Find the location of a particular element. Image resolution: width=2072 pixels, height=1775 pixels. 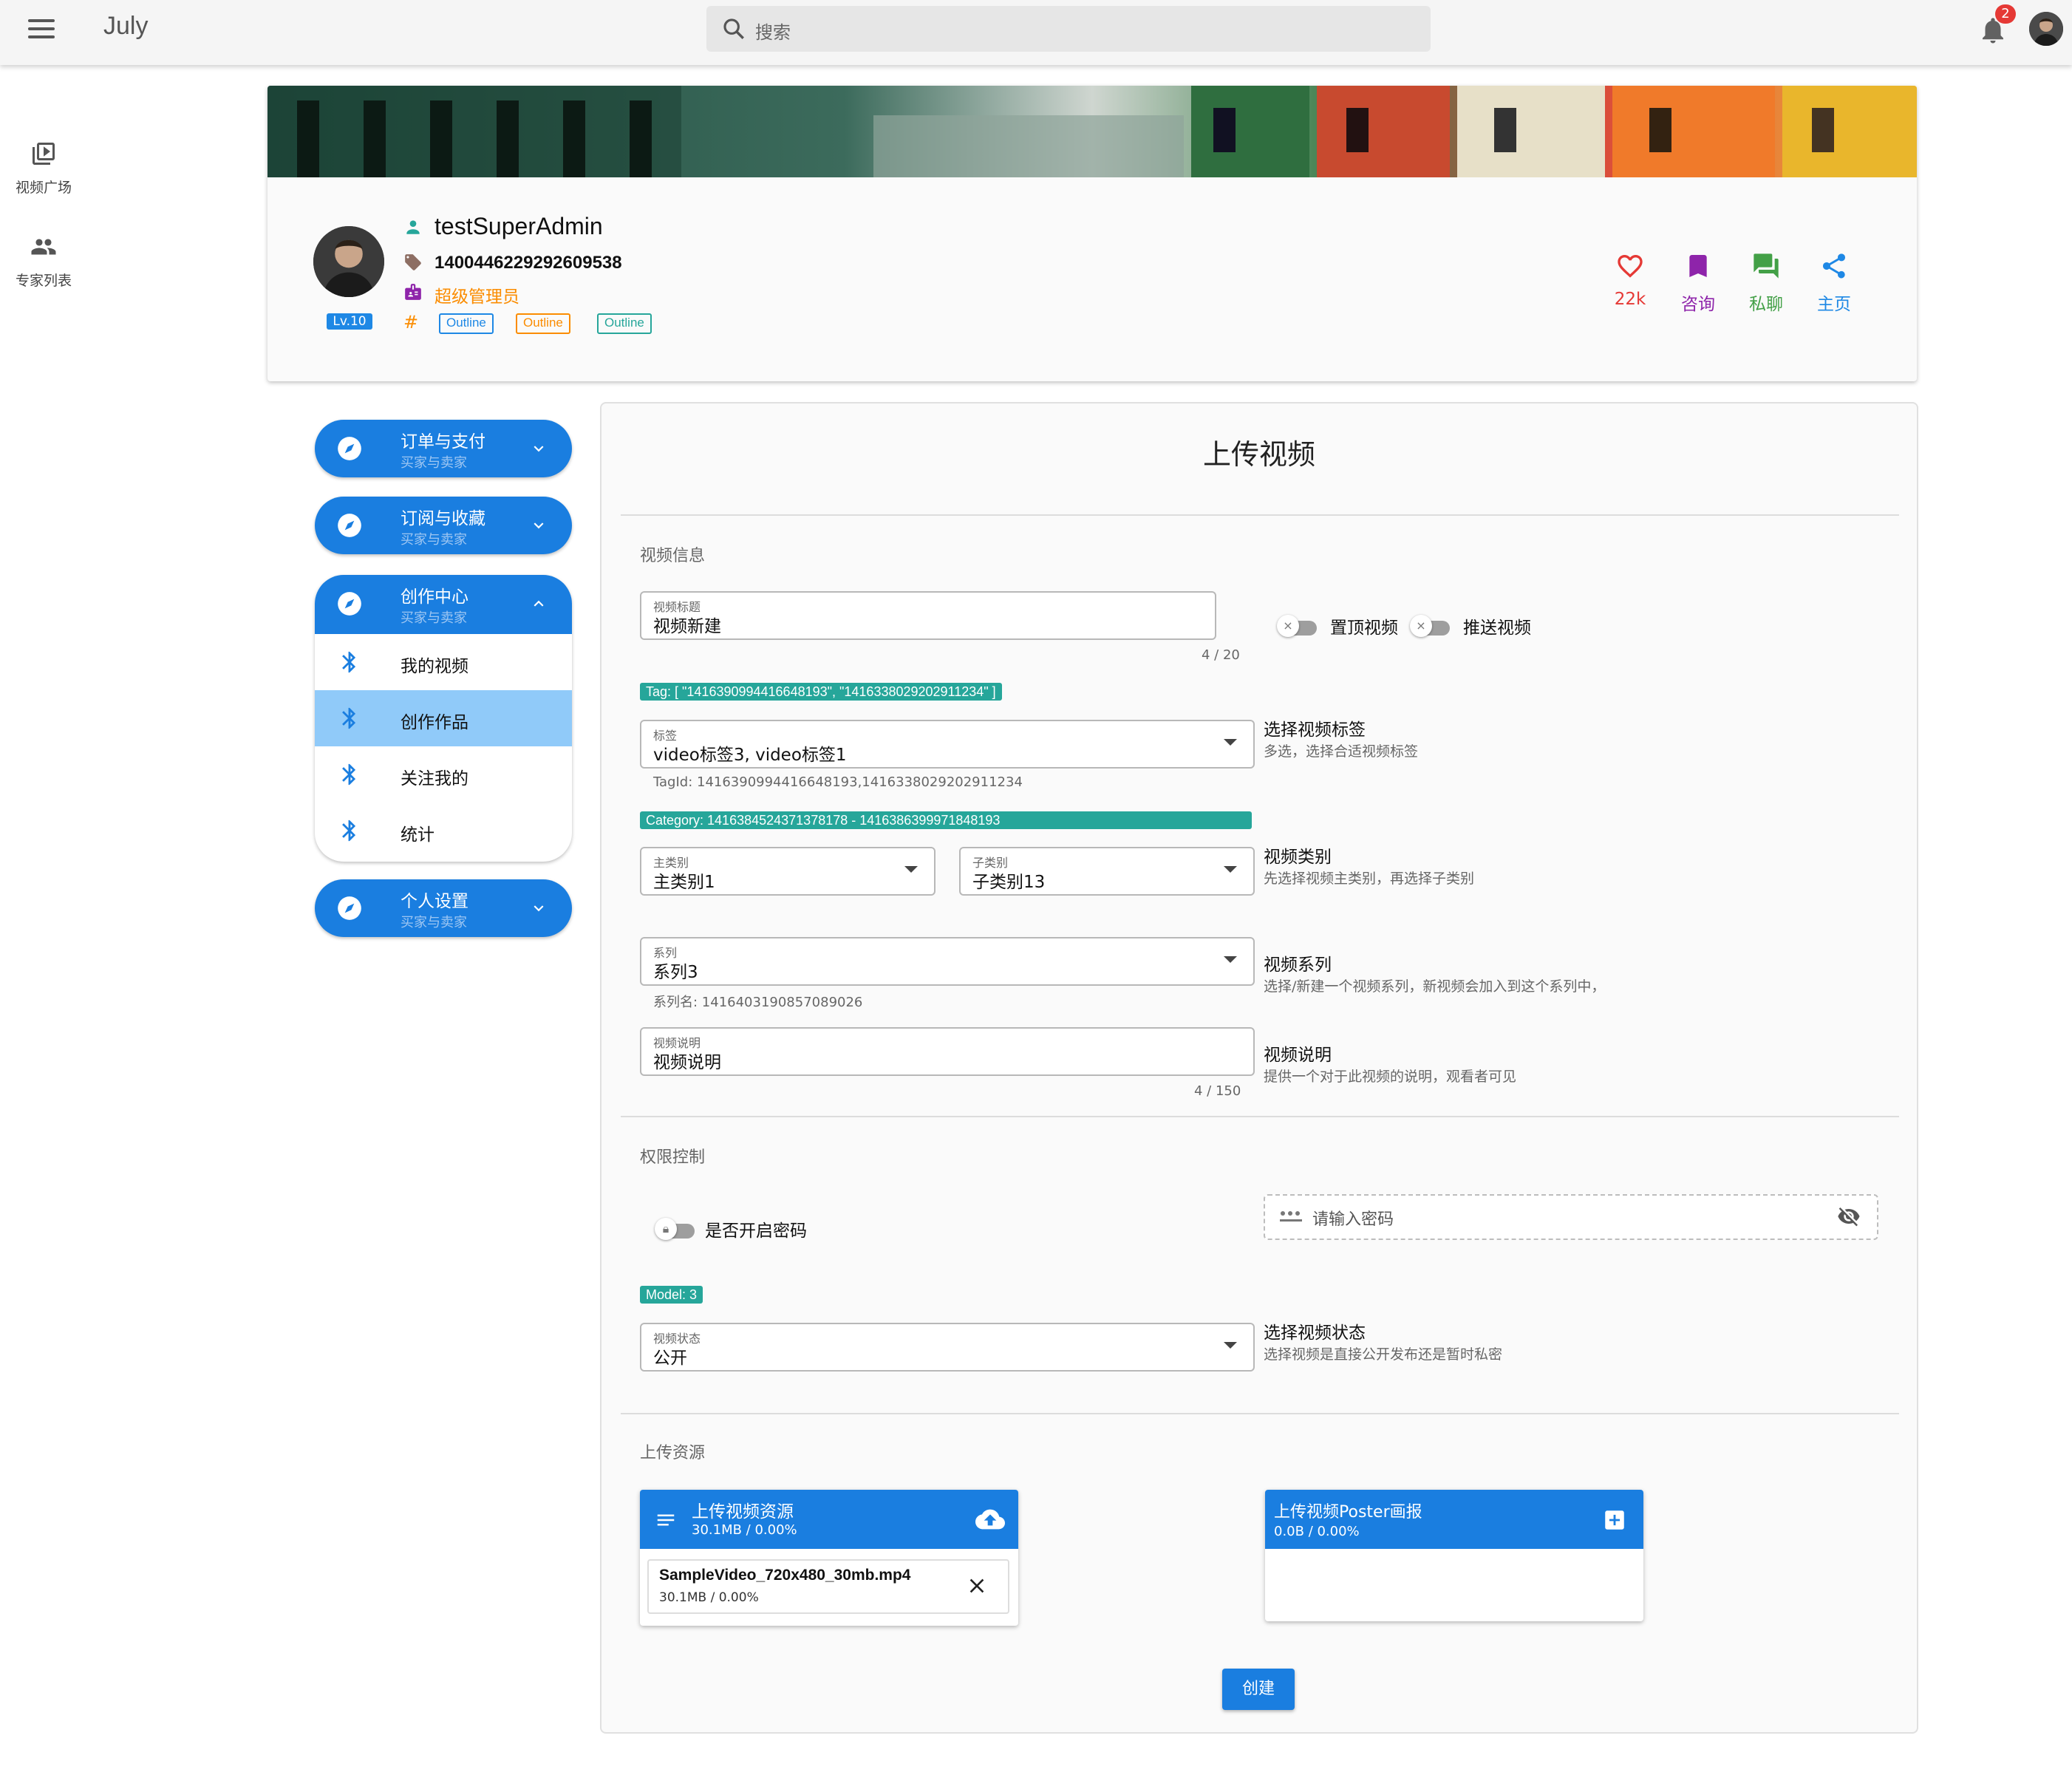

tags-select: 标签 video标签3, video标签1 is located at coordinates (947, 744).